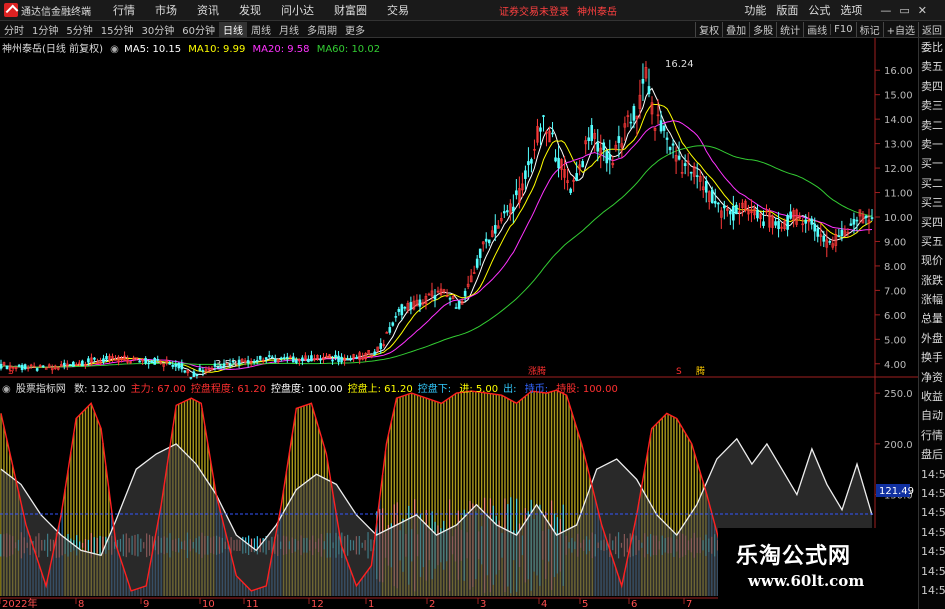  I want to click on indicator-gear-icon: ◉, so click(6, 389).